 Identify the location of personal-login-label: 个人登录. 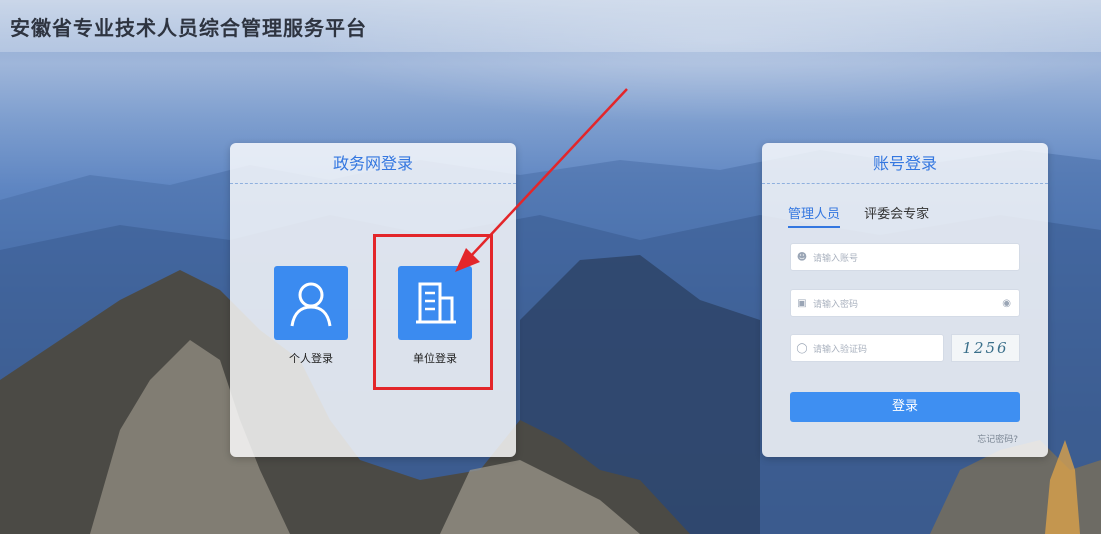
(311, 358).